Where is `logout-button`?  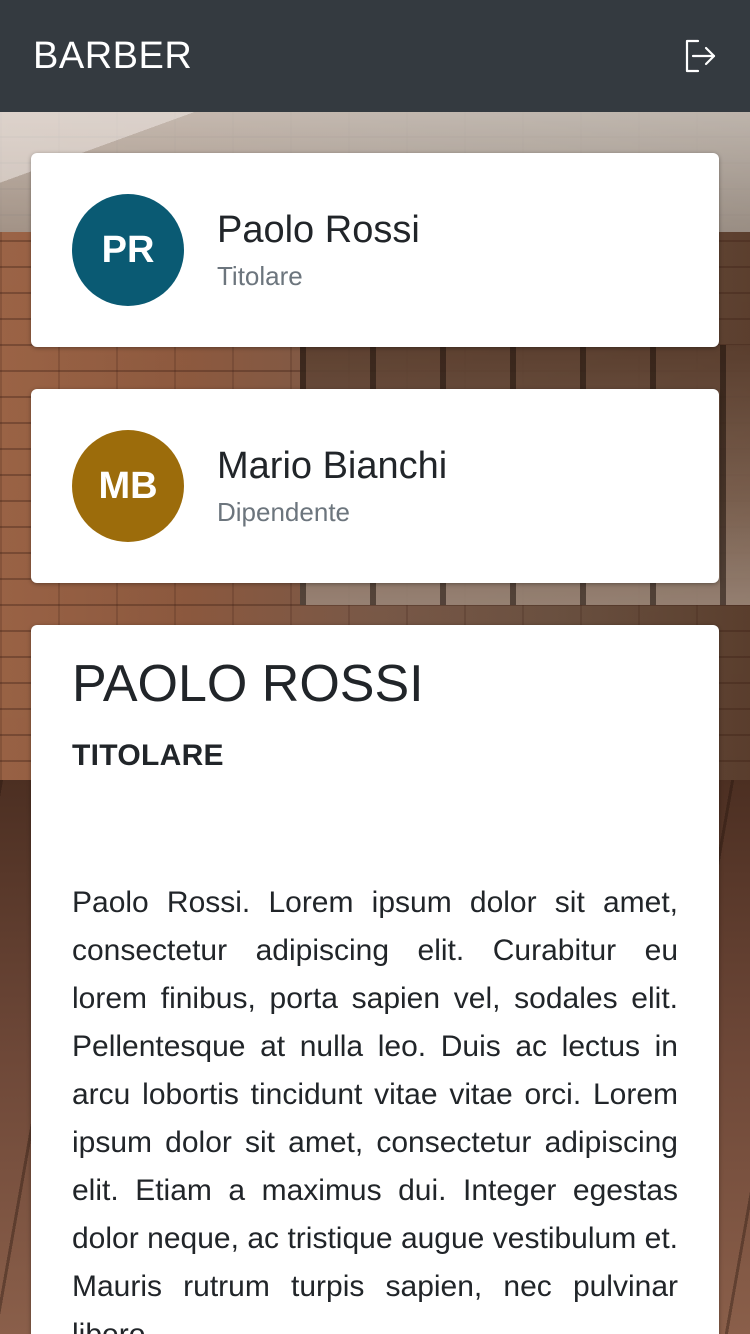 logout-button is located at coordinates (700, 56).